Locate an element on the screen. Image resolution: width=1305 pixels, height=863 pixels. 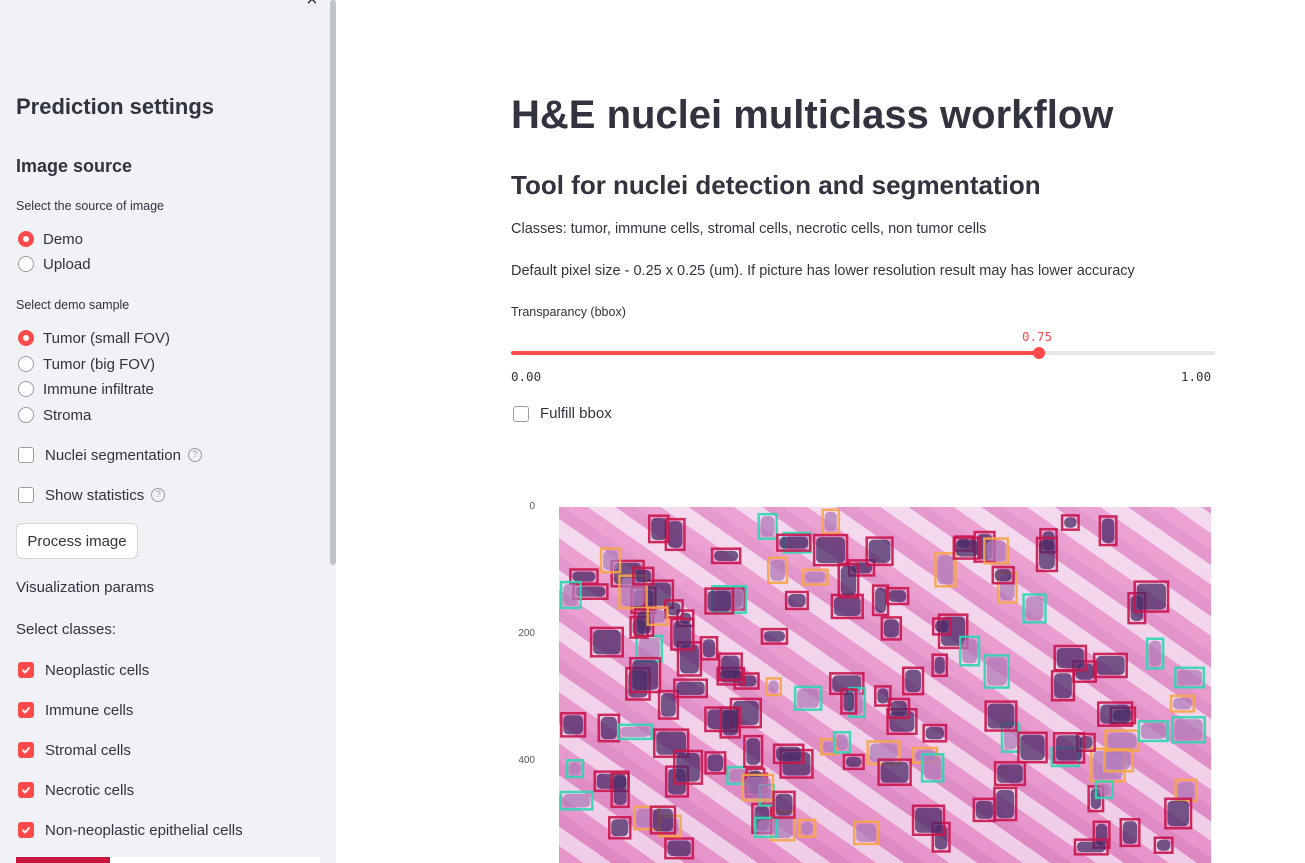
radio-stroma: Stroma is located at coordinates (54, 415).